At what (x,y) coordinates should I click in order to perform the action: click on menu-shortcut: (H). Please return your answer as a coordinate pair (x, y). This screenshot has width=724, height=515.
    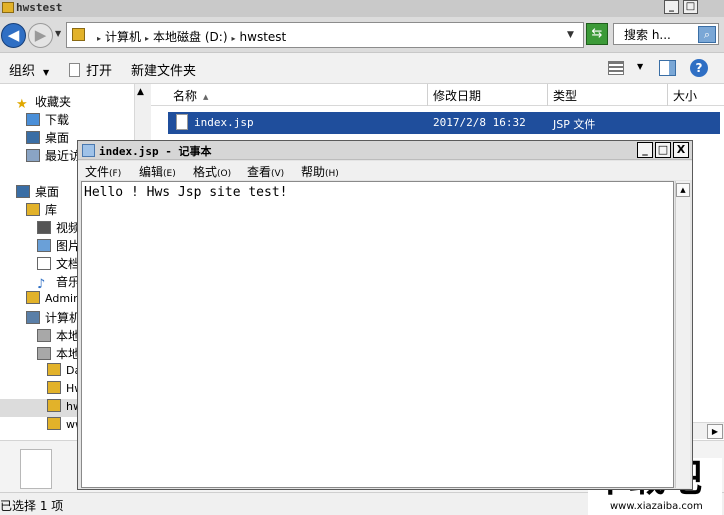
    Looking at the image, I should click on (332, 174).